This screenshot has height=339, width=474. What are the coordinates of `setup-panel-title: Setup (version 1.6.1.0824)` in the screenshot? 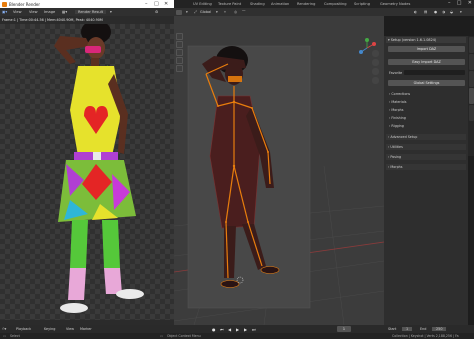 It's located at (413, 40).